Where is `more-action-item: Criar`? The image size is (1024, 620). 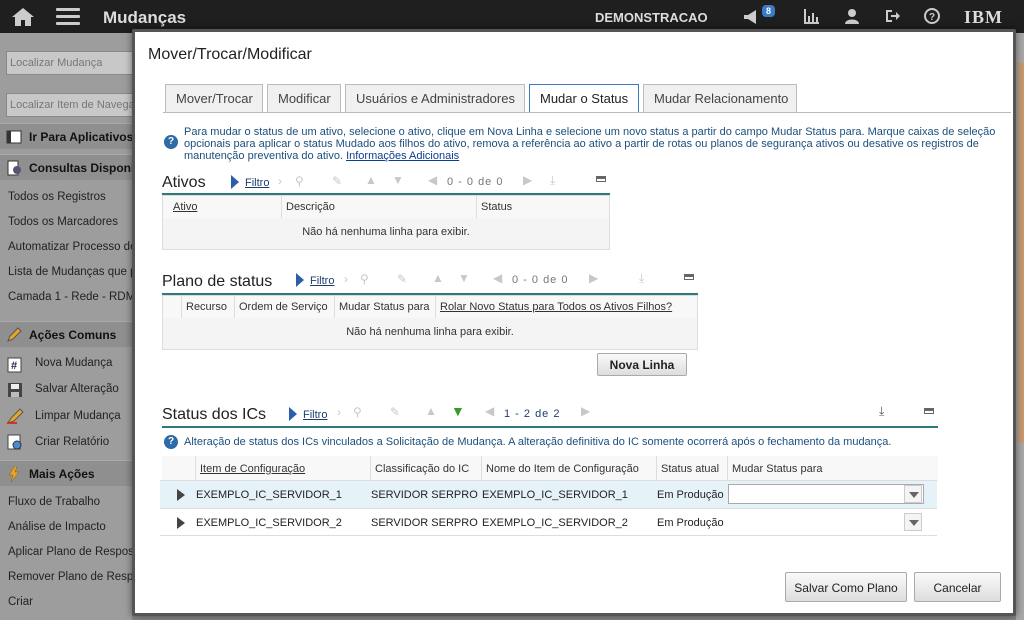 more-action-item: Criar is located at coordinates (70, 602).